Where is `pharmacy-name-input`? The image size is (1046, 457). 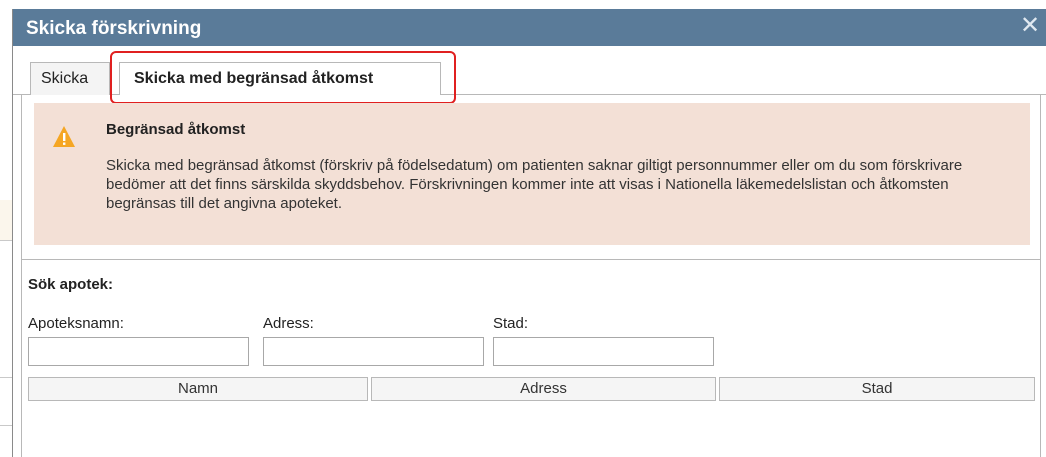
pharmacy-name-input is located at coordinates (138, 351).